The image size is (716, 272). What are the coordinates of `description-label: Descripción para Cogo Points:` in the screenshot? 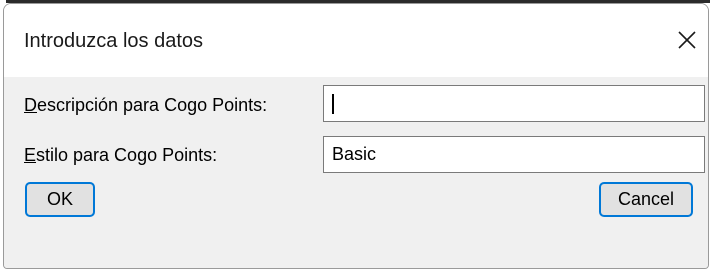 It's located at (145, 105).